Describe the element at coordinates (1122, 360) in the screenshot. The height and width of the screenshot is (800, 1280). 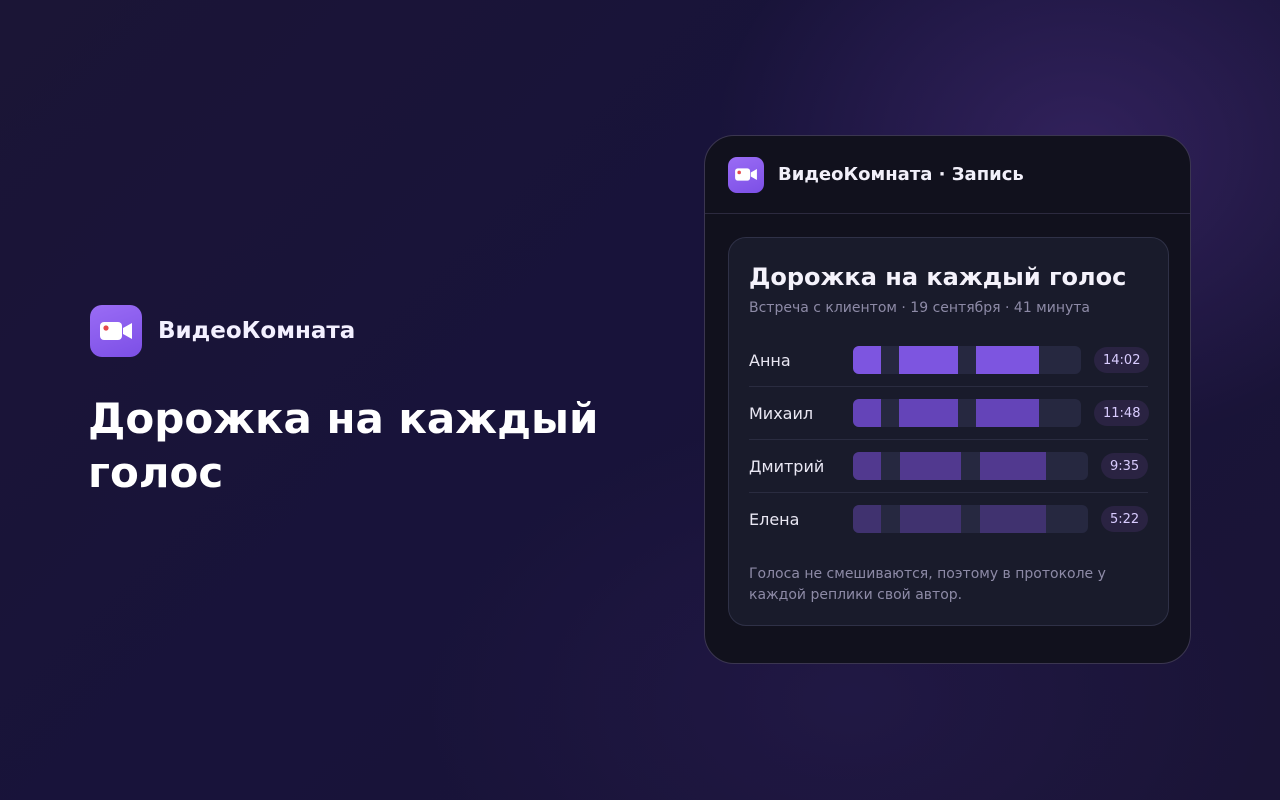
I see `duration-badge: 14:02` at that location.